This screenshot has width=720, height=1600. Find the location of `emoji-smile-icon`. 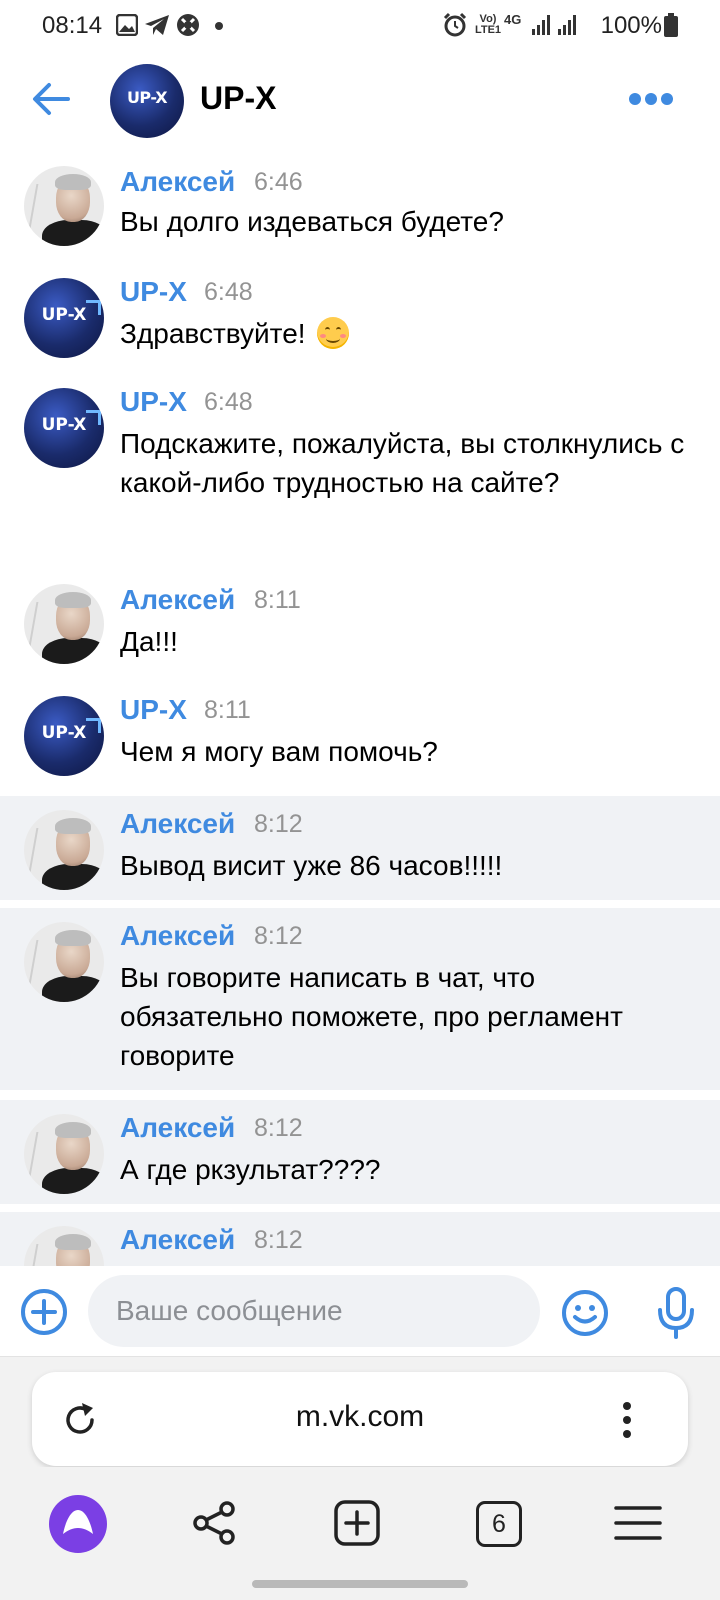

emoji-smile-icon is located at coordinates (585, 1313).